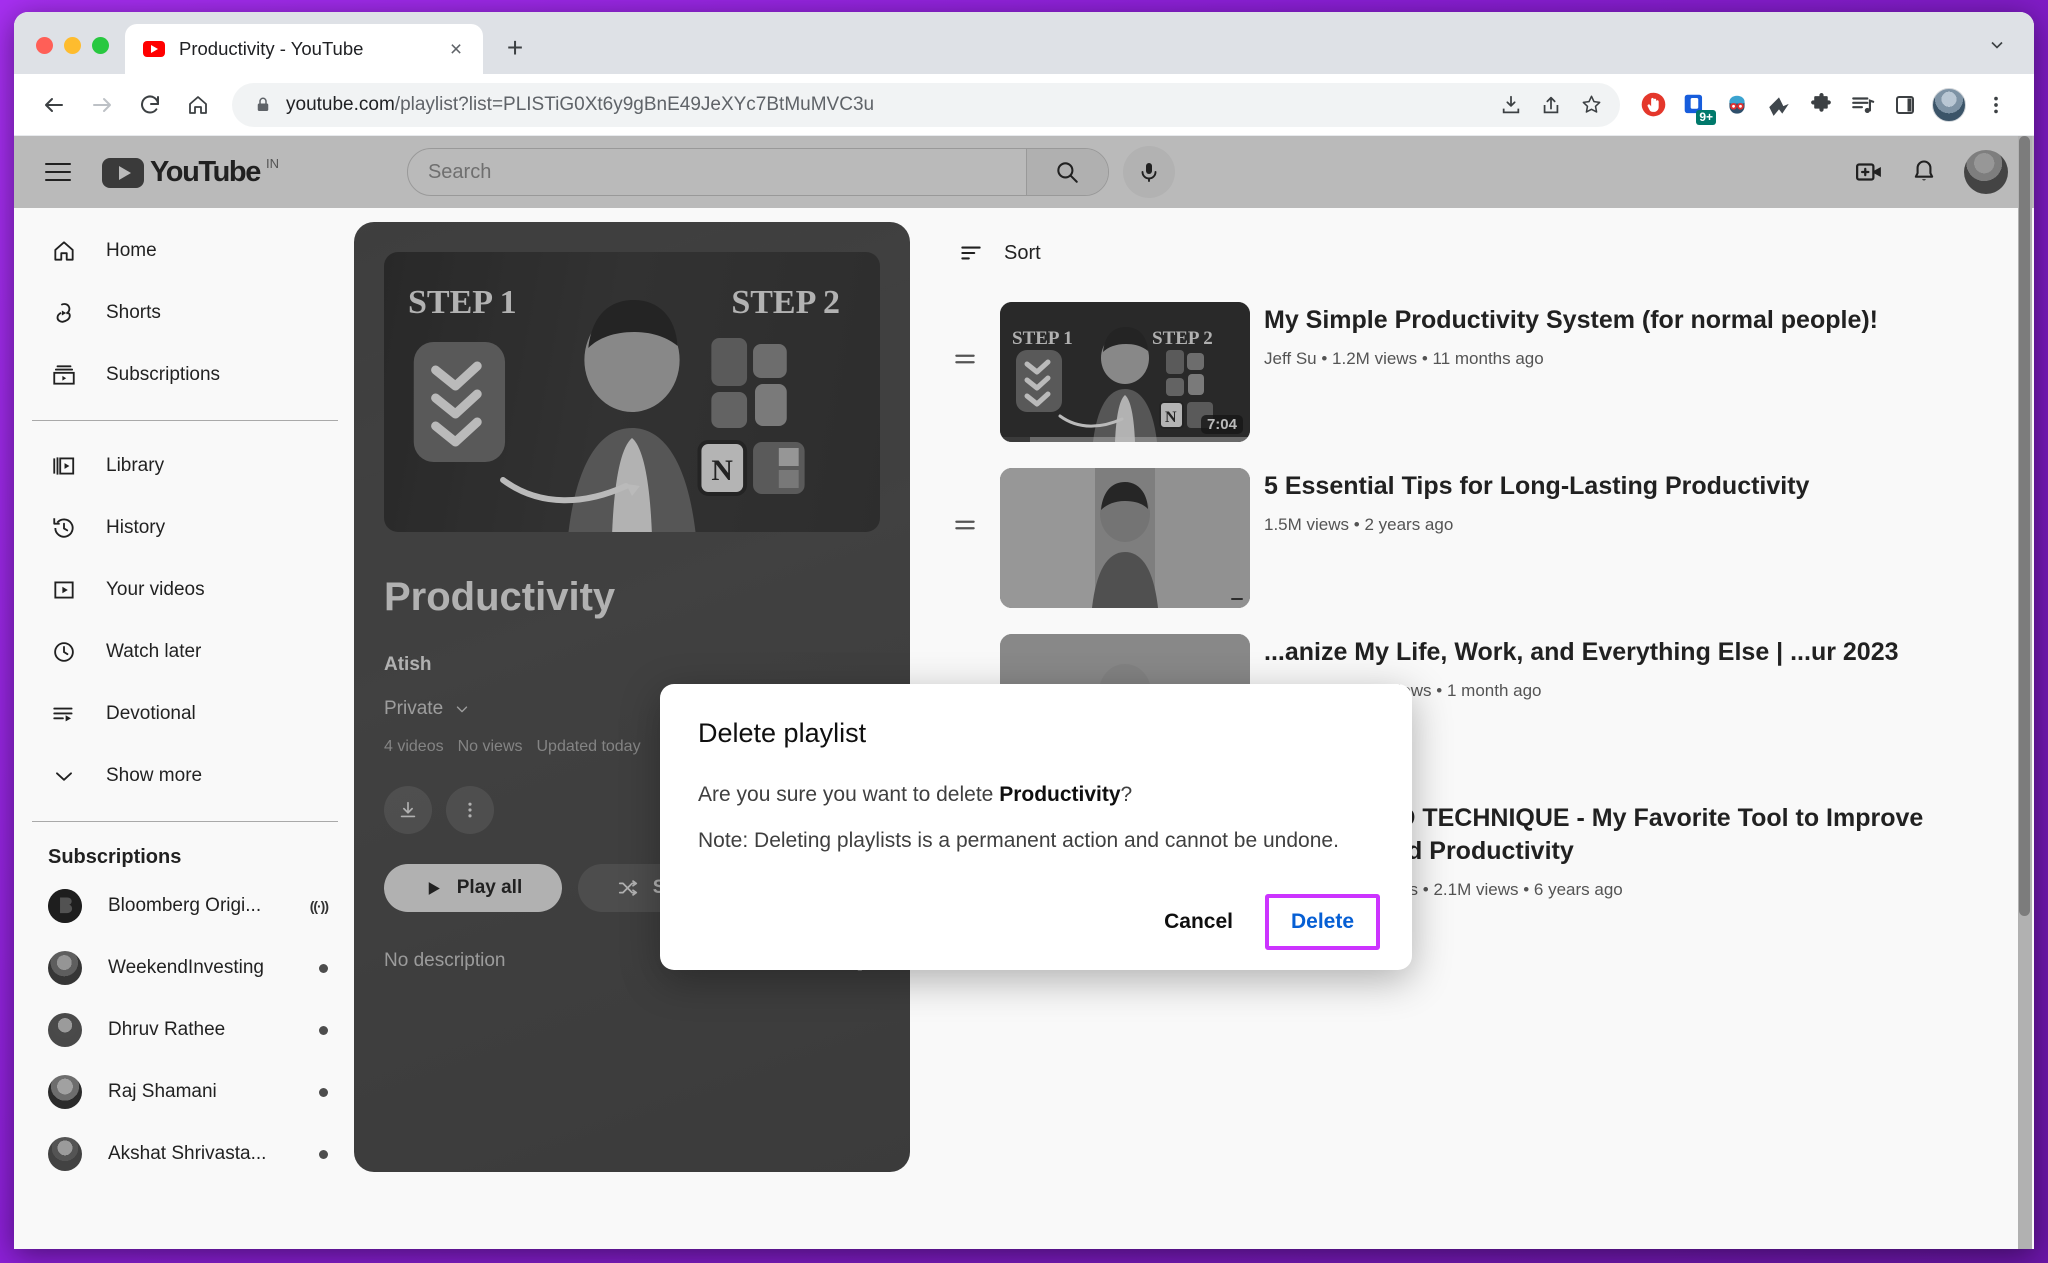 This screenshot has width=2048, height=1263. I want to click on dialog-title: Delete playlist, so click(782, 733).